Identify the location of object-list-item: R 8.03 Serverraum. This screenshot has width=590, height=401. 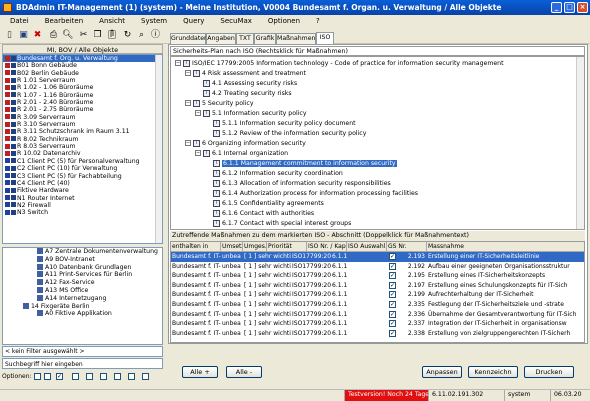
(82, 146).